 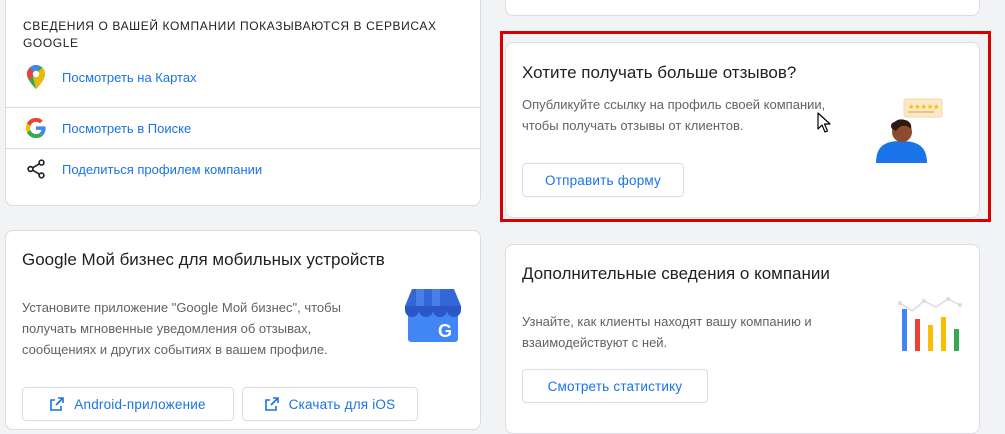 What do you see at coordinates (243, 77) in the screenshot?
I see `view-on-maps-link: Посмотреть на Картах` at bounding box center [243, 77].